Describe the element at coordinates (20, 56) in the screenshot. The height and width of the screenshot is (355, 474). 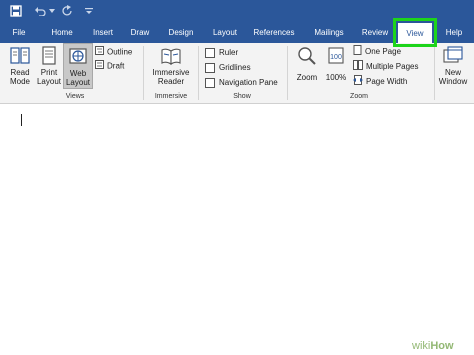
I see `read-mode-icon` at that location.